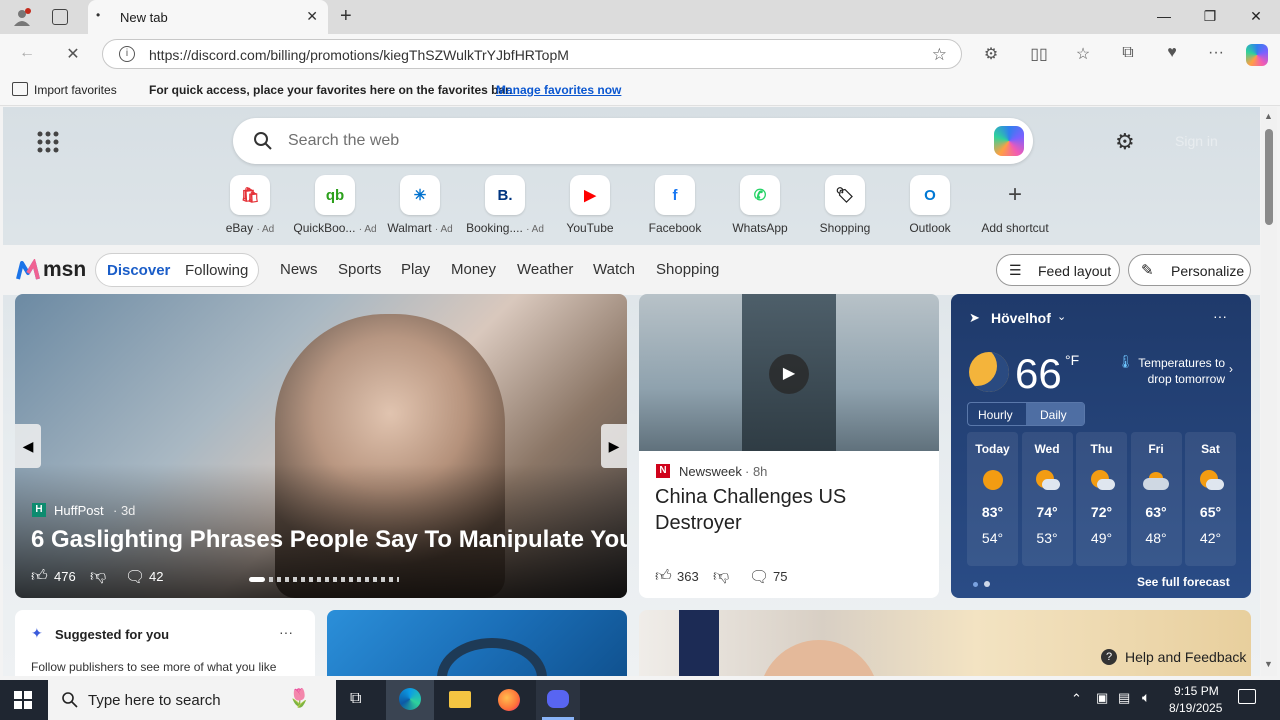  What do you see at coordinates (780, 510) in the screenshot?
I see `story2-headline: China Challenges US Destroyer` at bounding box center [780, 510].